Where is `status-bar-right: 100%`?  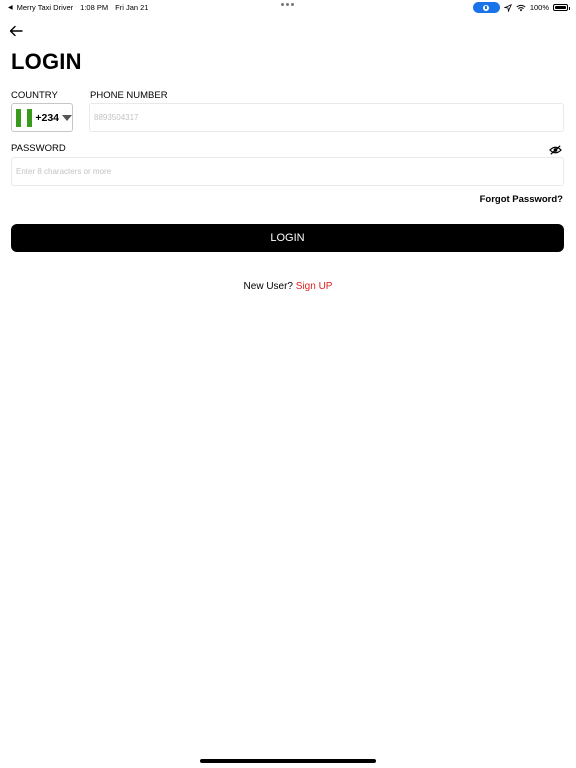
status-bar-right: 100% is located at coordinates (521, 7).